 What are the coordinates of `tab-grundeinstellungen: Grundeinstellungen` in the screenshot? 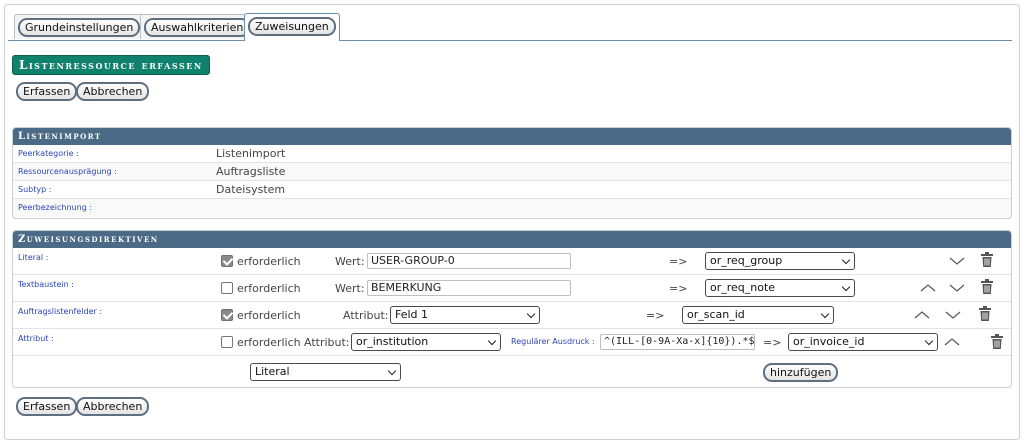 It's located at (79, 26).